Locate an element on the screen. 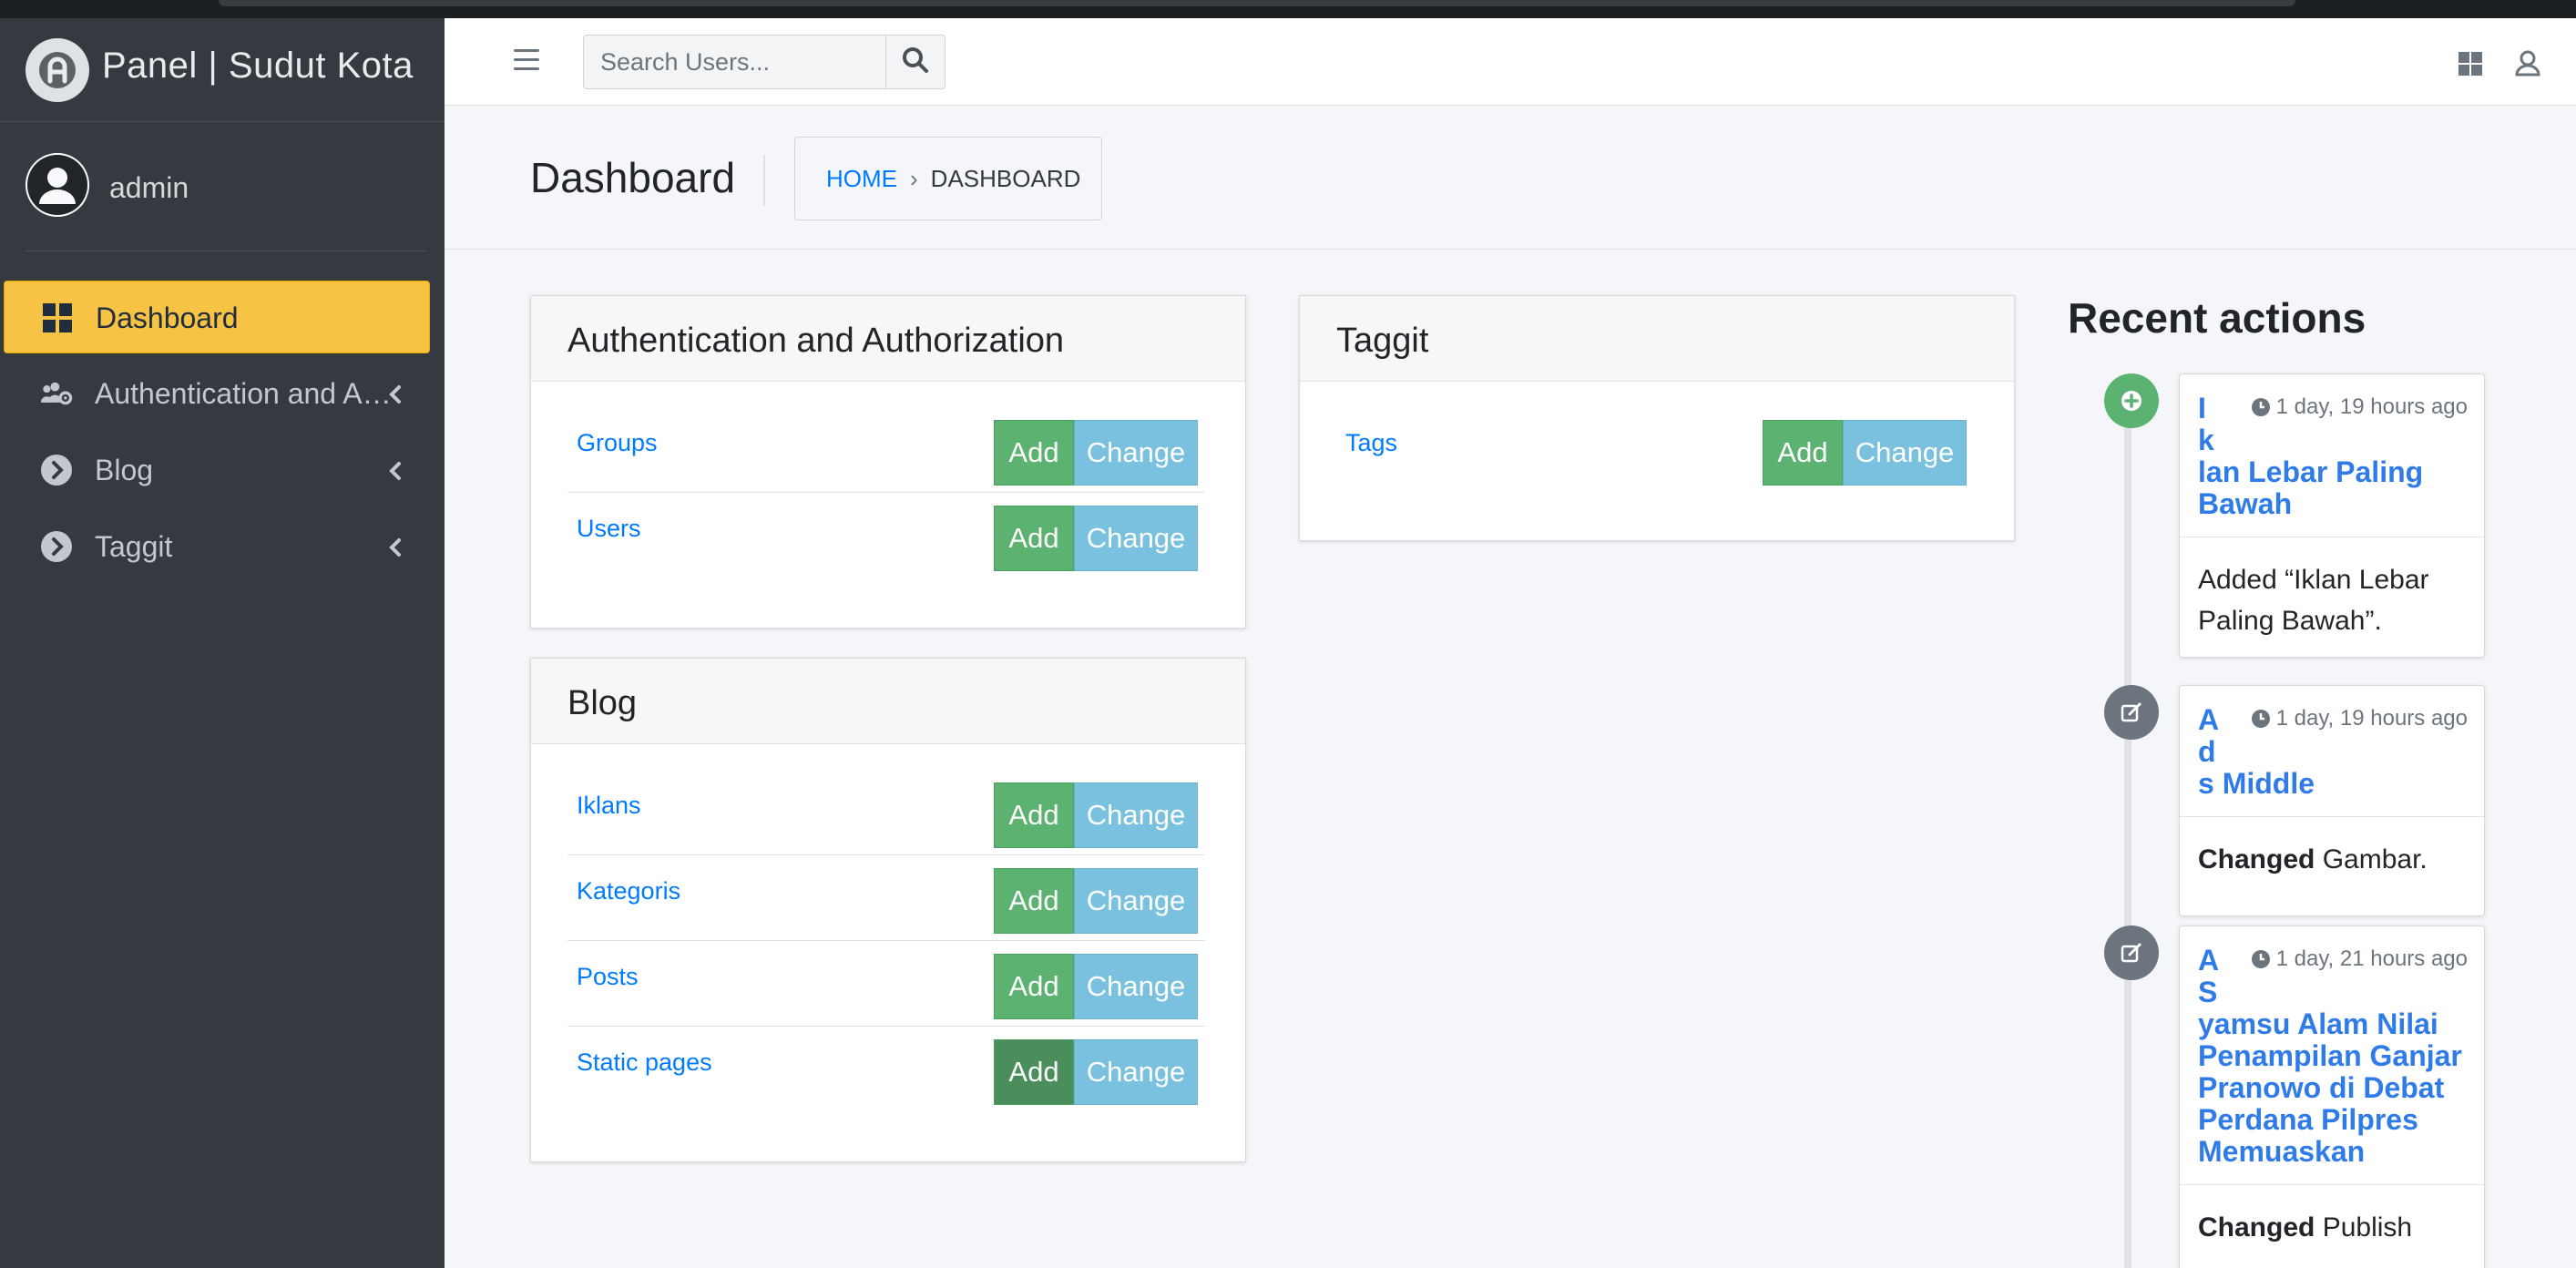 This screenshot has width=2576, height=1268. model-link-iklans: Iklans is located at coordinates (609, 806).